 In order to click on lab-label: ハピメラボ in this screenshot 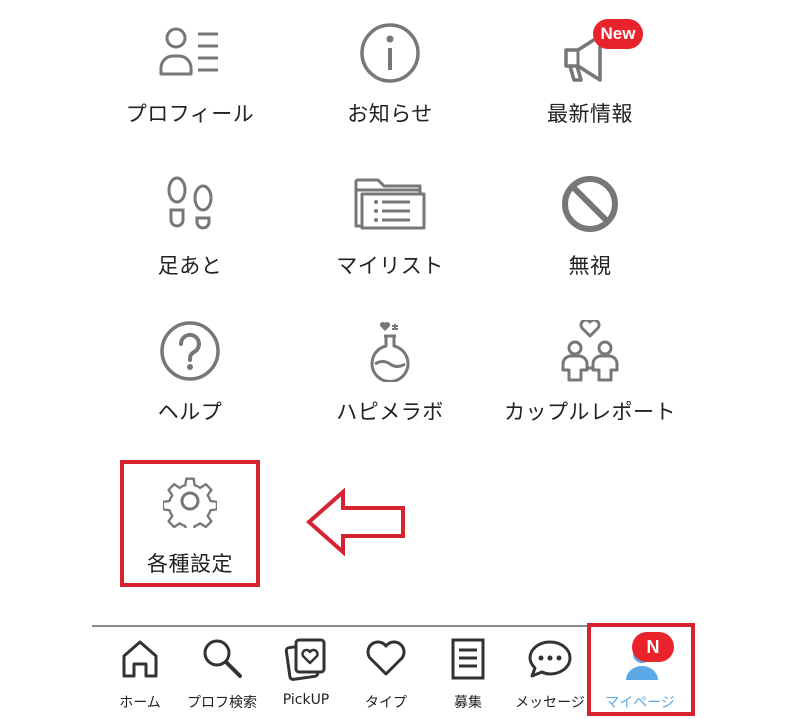, I will do `click(390, 412)`.